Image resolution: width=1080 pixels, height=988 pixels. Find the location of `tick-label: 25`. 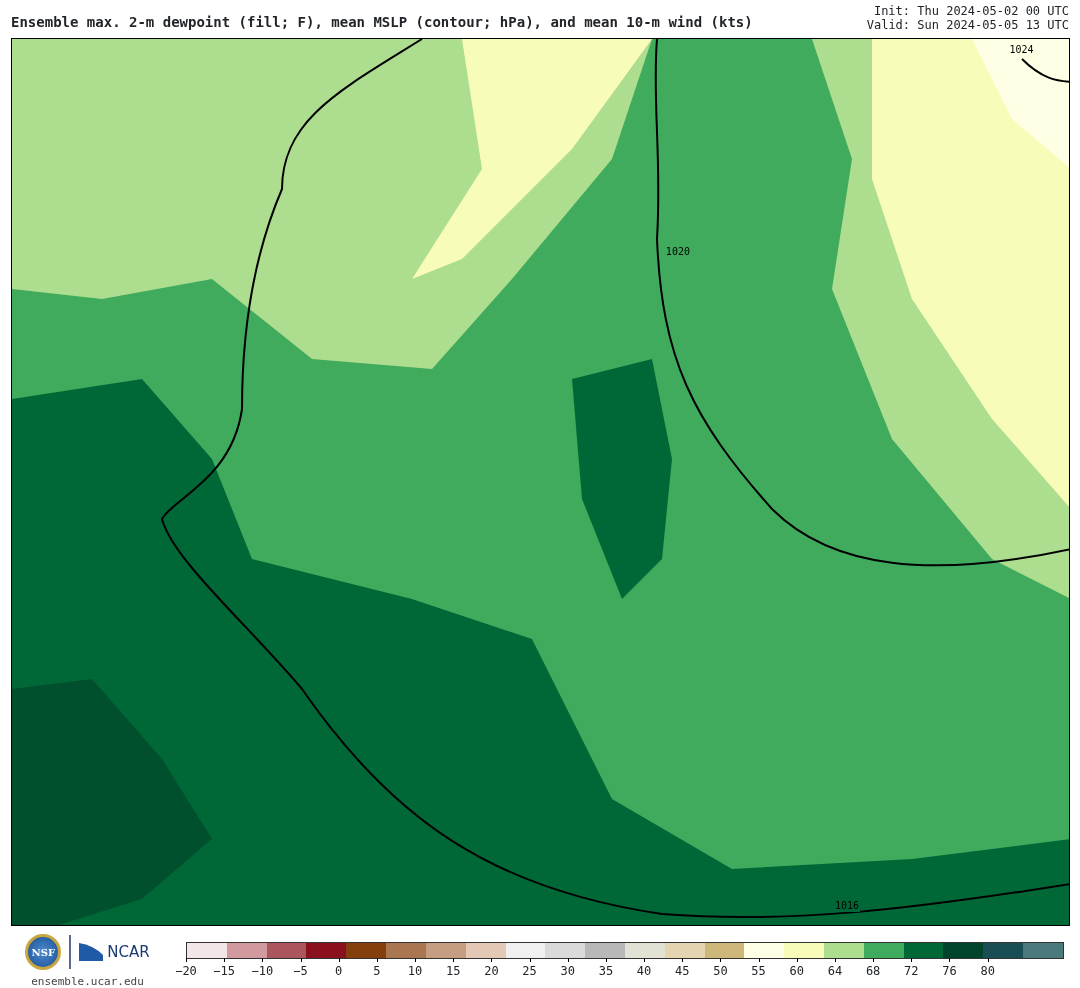

tick-label: 25 is located at coordinates (529, 971).